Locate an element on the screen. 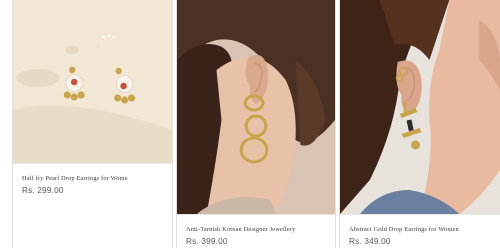  product-price: Rs. 399.00 is located at coordinates (207, 241).